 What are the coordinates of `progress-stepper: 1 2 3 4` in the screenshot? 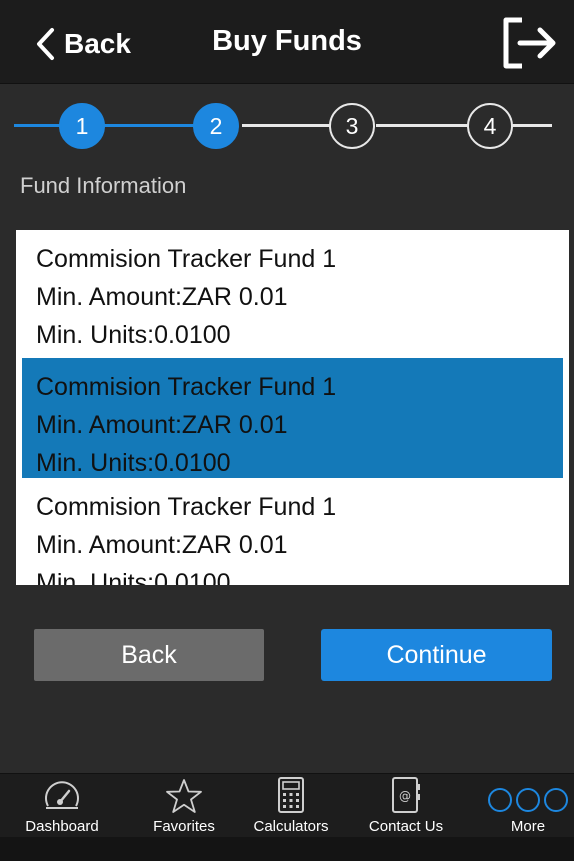 It's located at (287, 126).